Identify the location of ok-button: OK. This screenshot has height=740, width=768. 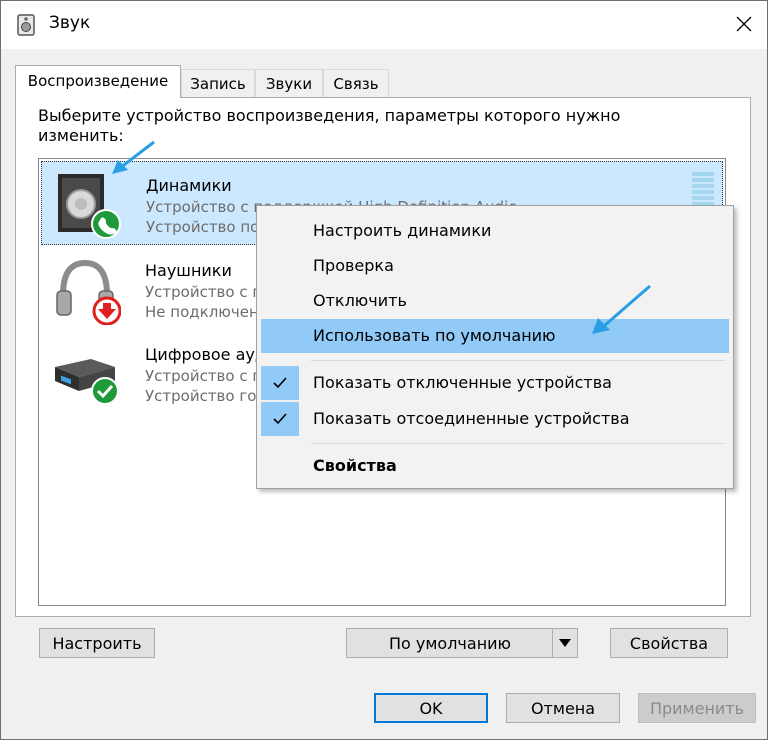
(431, 708).